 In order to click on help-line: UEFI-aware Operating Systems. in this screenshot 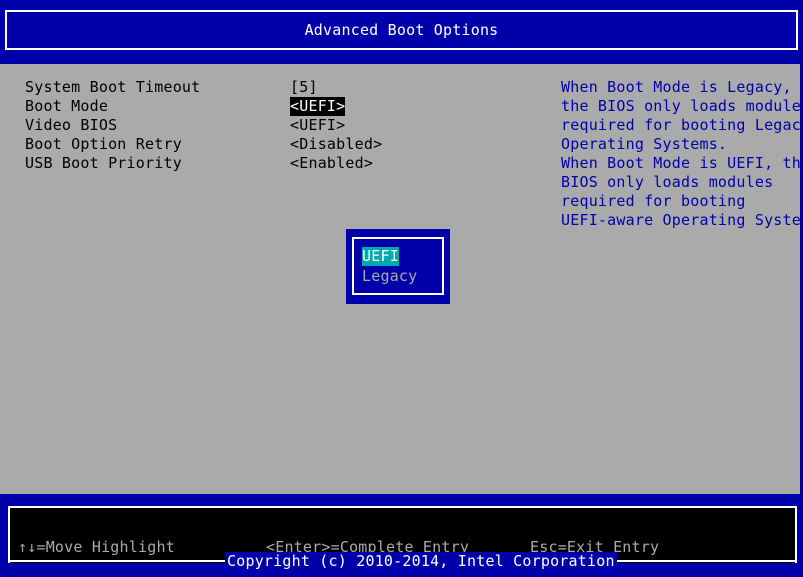, I will do `click(682, 220)`.